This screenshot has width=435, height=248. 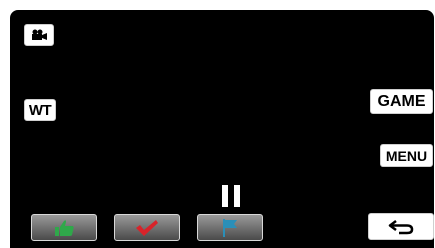 I want to click on rating-button, so click(x=64, y=227).